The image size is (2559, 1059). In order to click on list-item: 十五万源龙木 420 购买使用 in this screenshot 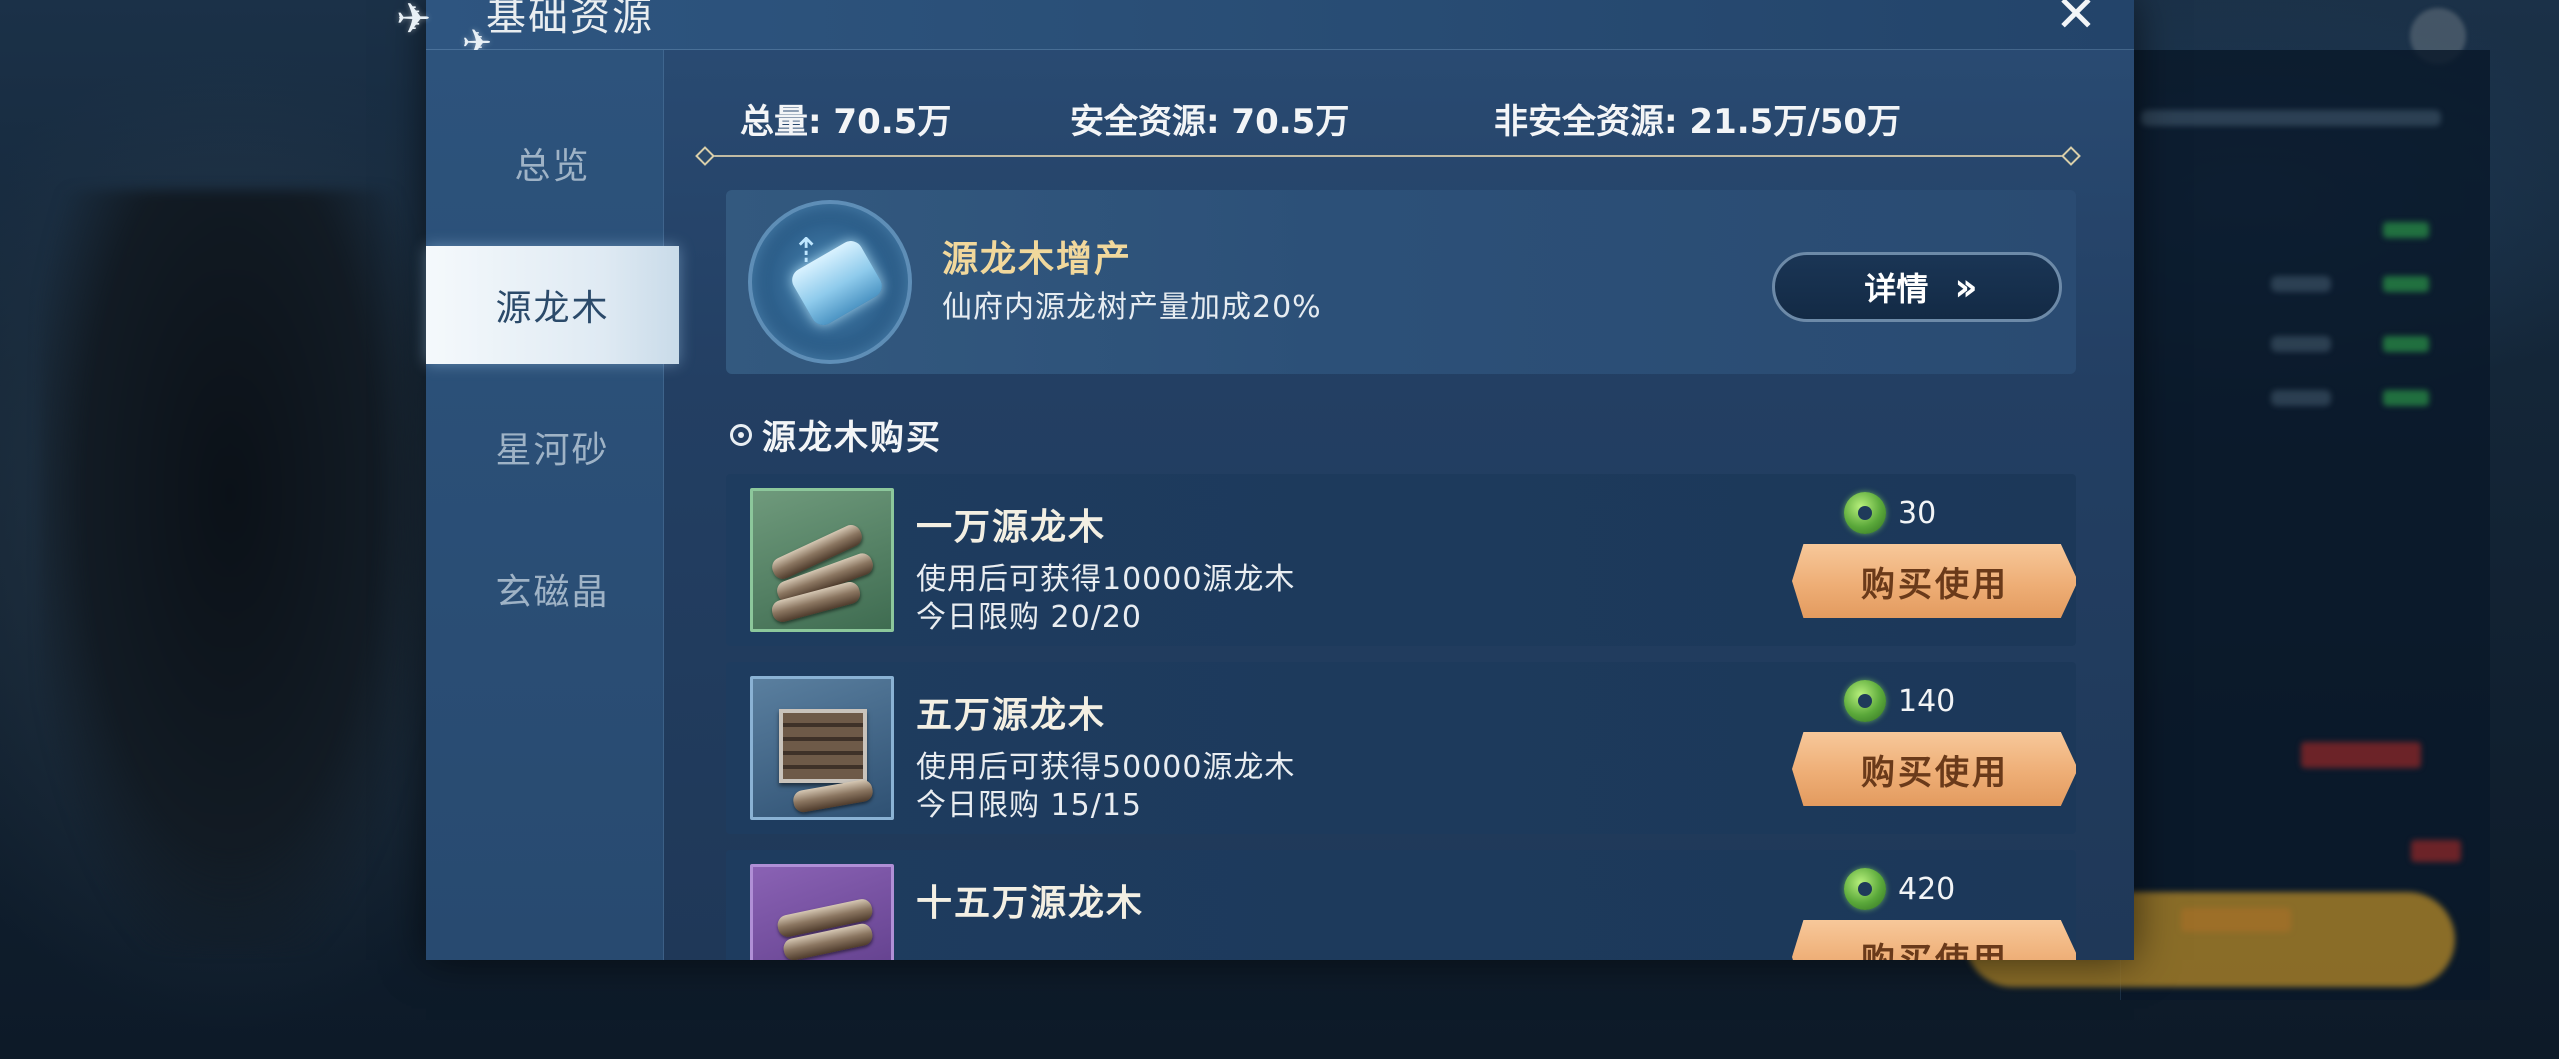, I will do `click(1401, 905)`.